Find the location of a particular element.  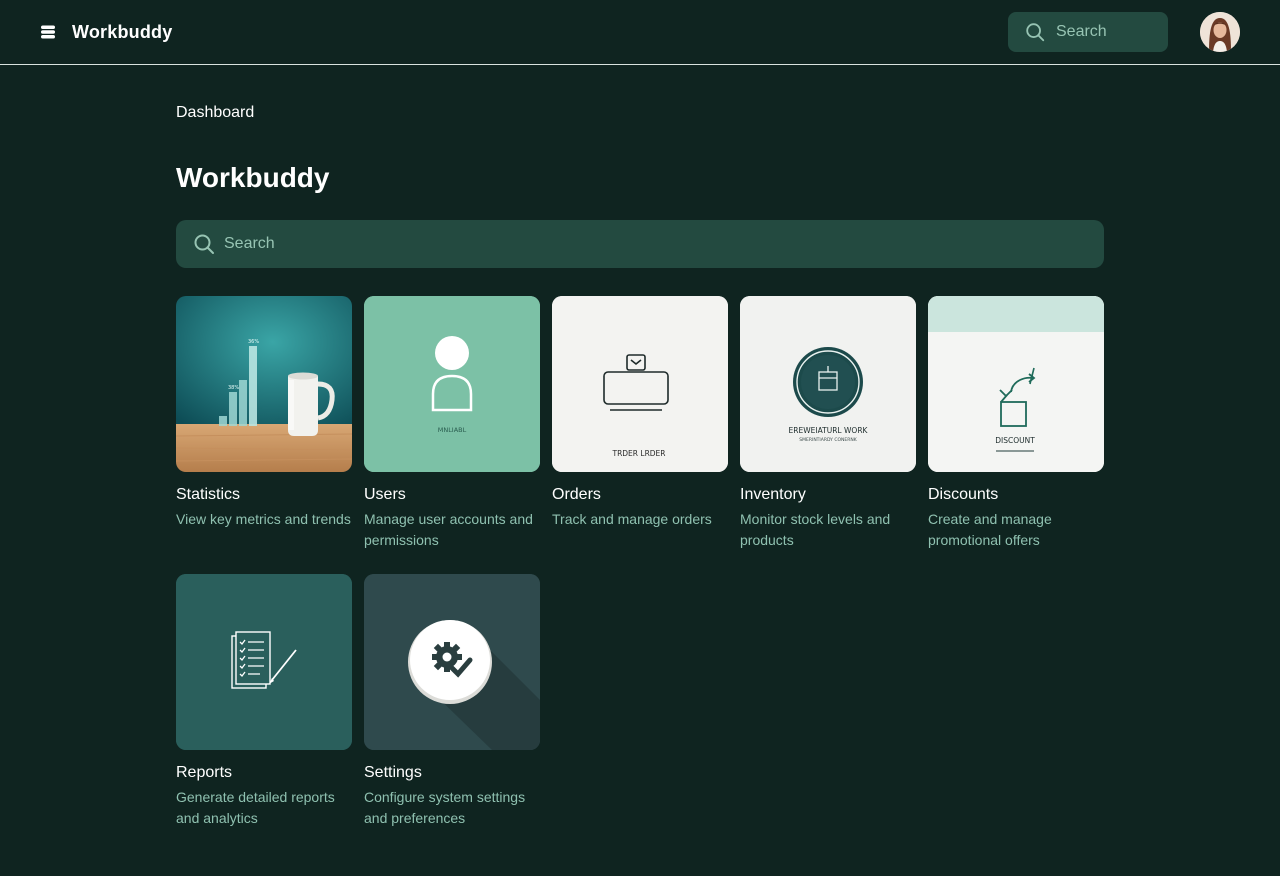

card-description: Monitor stock levels and products is located at coordinates (815, 529).